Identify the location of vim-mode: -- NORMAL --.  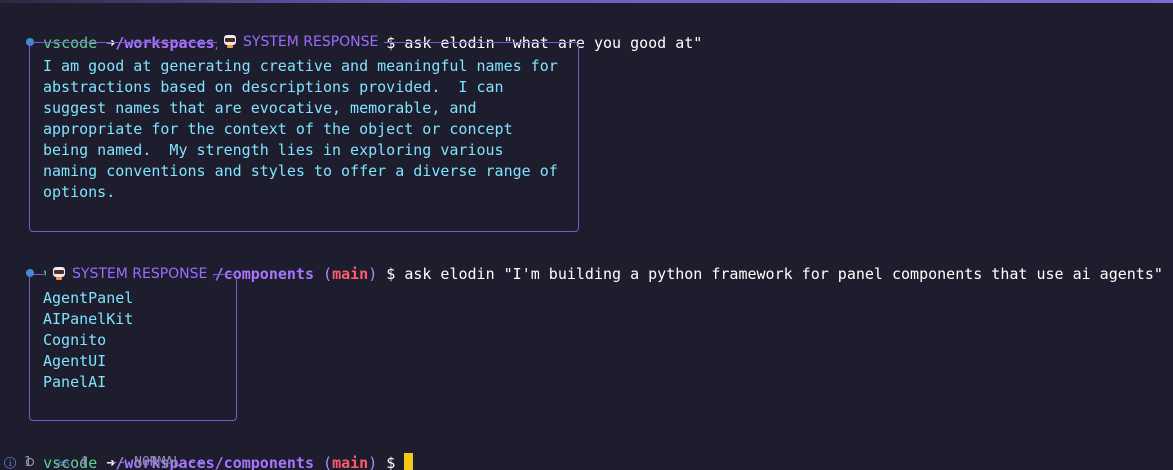
(157, 462).